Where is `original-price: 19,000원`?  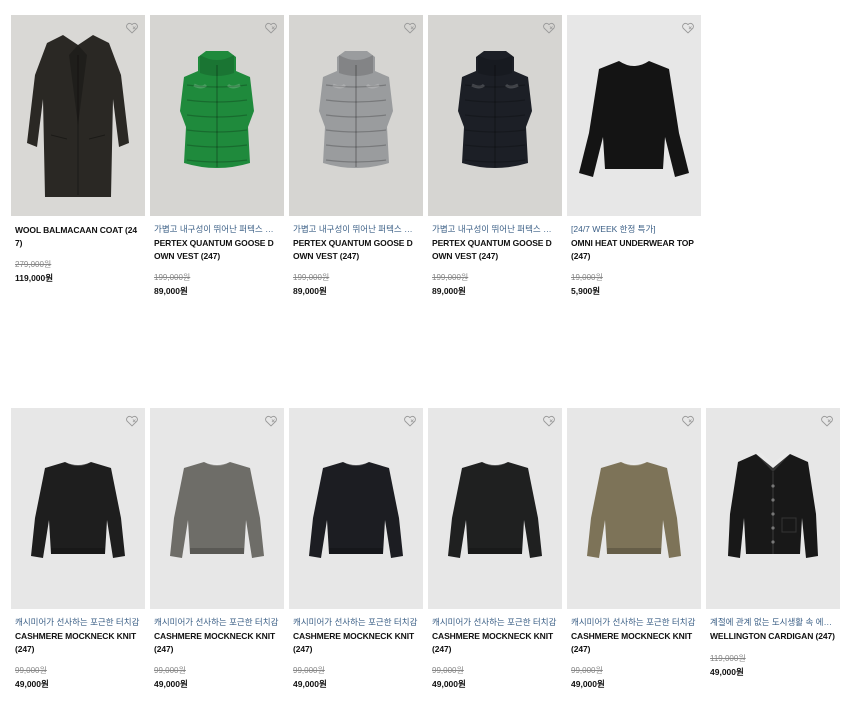
original-price: 19,000원 is located at coordinates (587, 277).